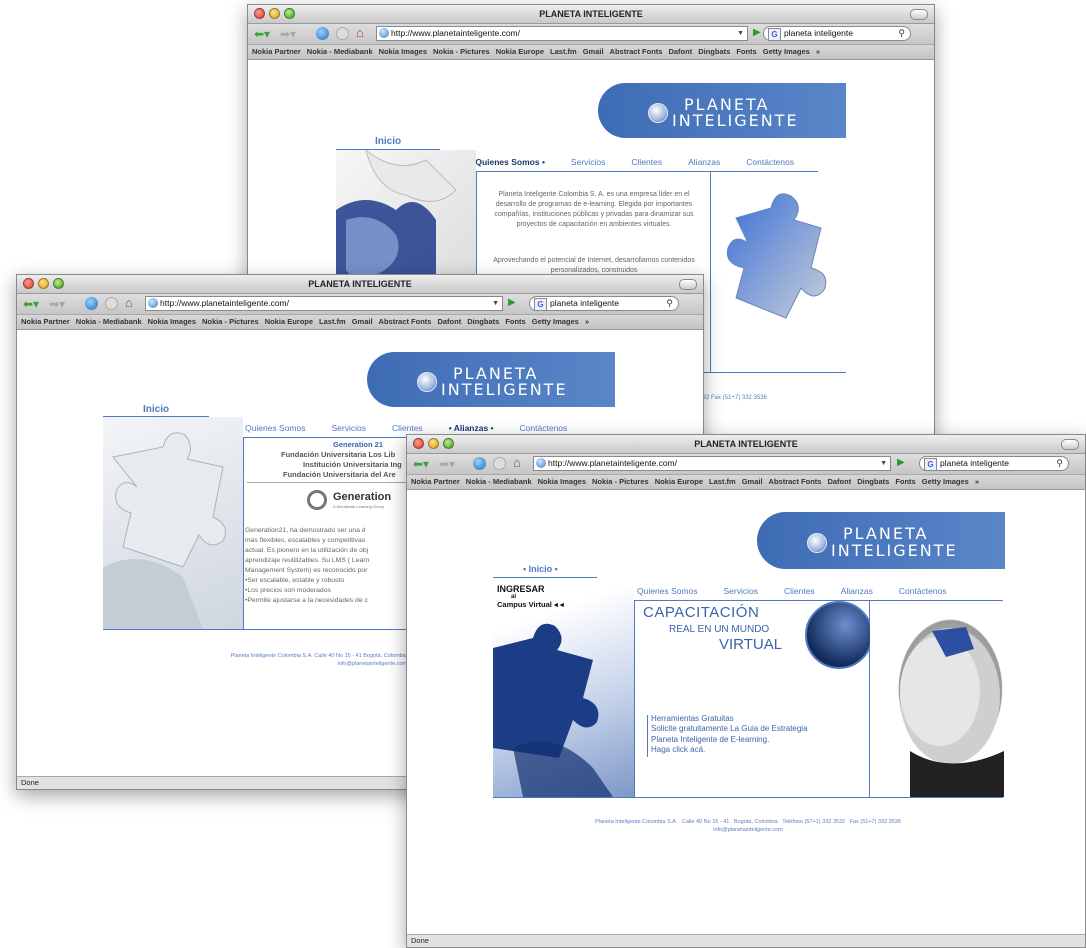 The width and height of the screenshot is (1086, 948). Describe the element at coordinates (530, 596) in the screenshot. I see `campus-login-link: INGRESAR al Campus Virtual ◂ ◂` at that location.